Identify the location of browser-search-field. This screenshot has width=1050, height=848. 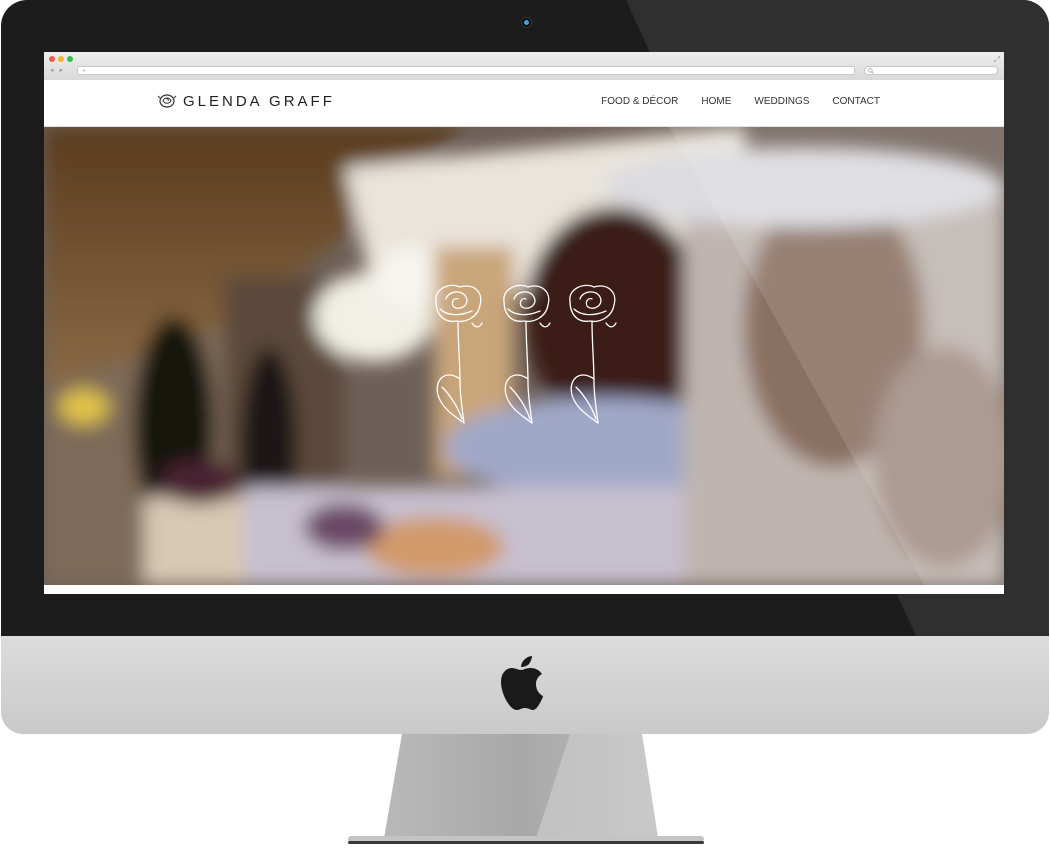
(931, 70).